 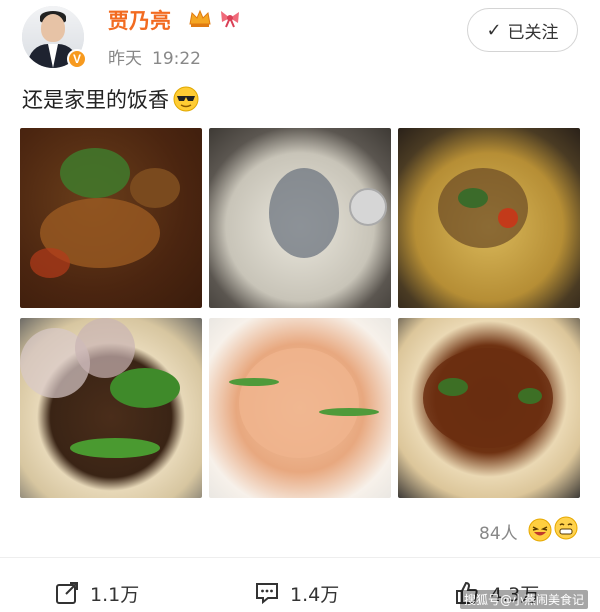 What do you see at coordinates (176, 59) in the screenshot?
I see `post-time: 19:22` at bounding box center [176, 59].